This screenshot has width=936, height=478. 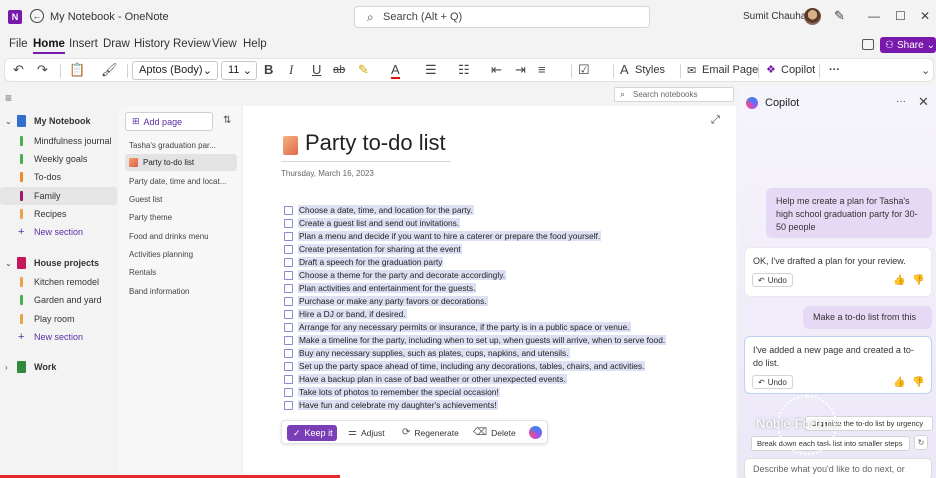 I want to click on undo-icon: ↶, so click(x=18, y=70).